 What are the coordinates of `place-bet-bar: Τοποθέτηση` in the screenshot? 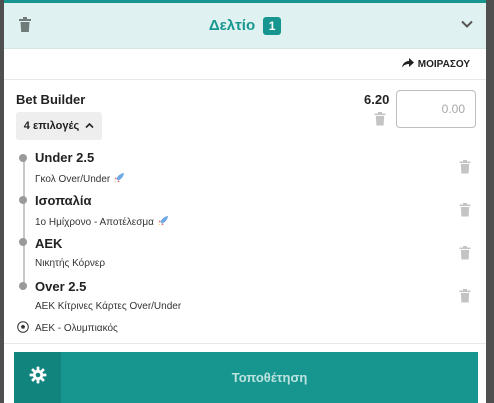 It's located at (246, 377).